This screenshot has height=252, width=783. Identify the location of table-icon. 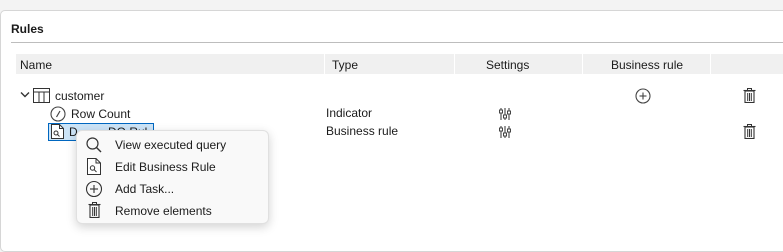
(41, 95).